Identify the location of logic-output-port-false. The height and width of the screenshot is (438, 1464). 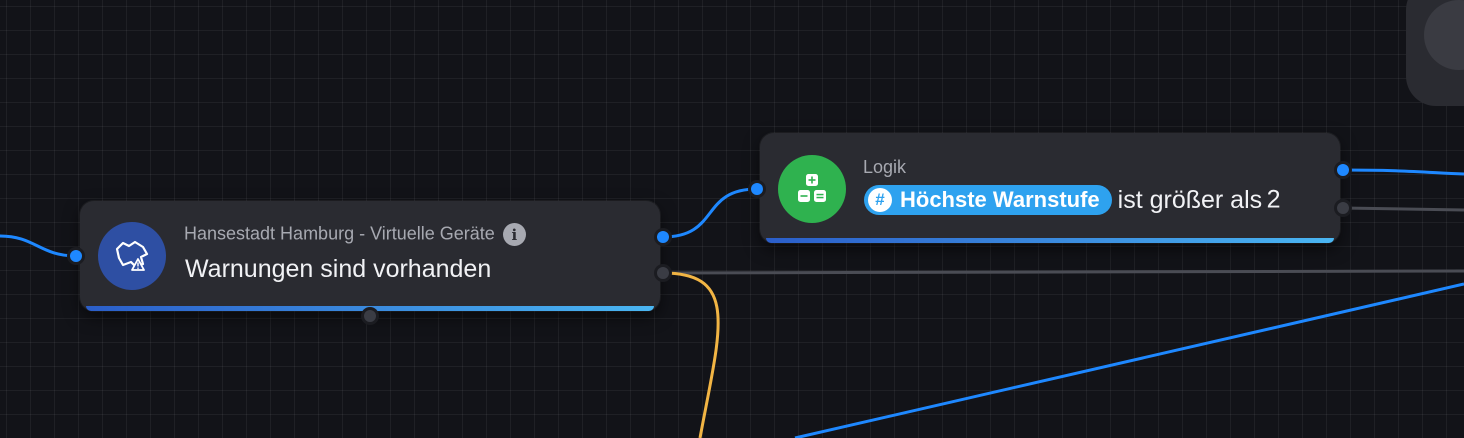
(1343, 208).